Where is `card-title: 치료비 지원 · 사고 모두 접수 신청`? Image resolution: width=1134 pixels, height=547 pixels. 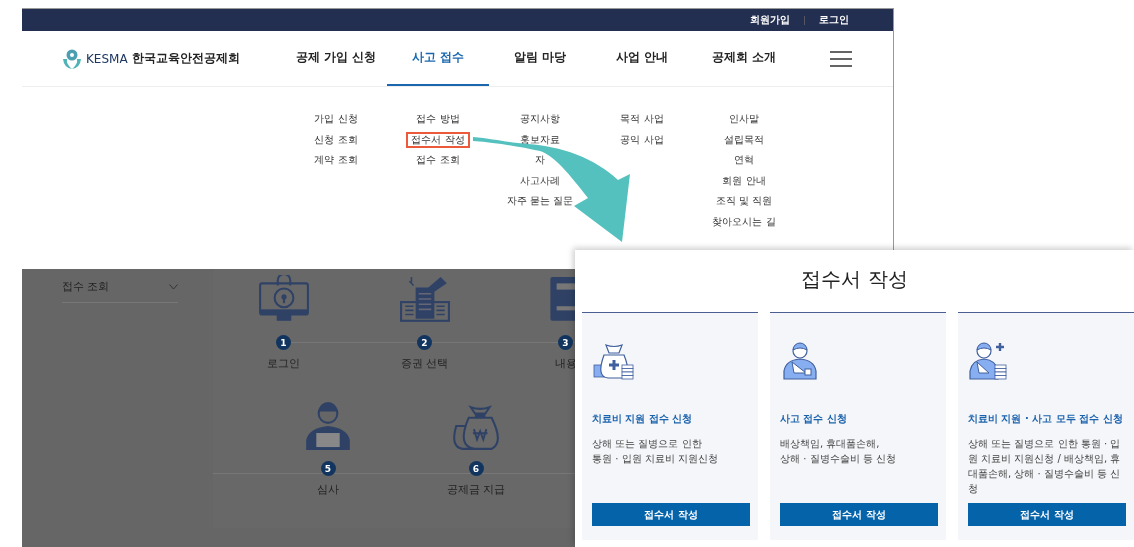
card-title: 치료비 지원 · 사고 모두 접수 신청 is located at coordinates (1046, 419).